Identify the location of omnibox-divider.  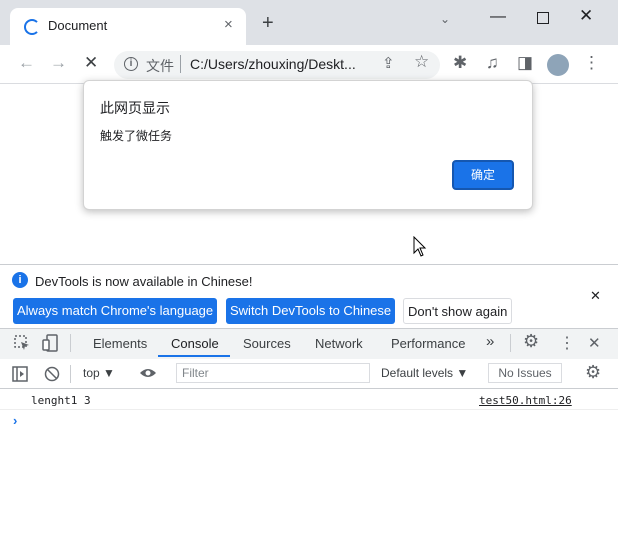
(180, 64).